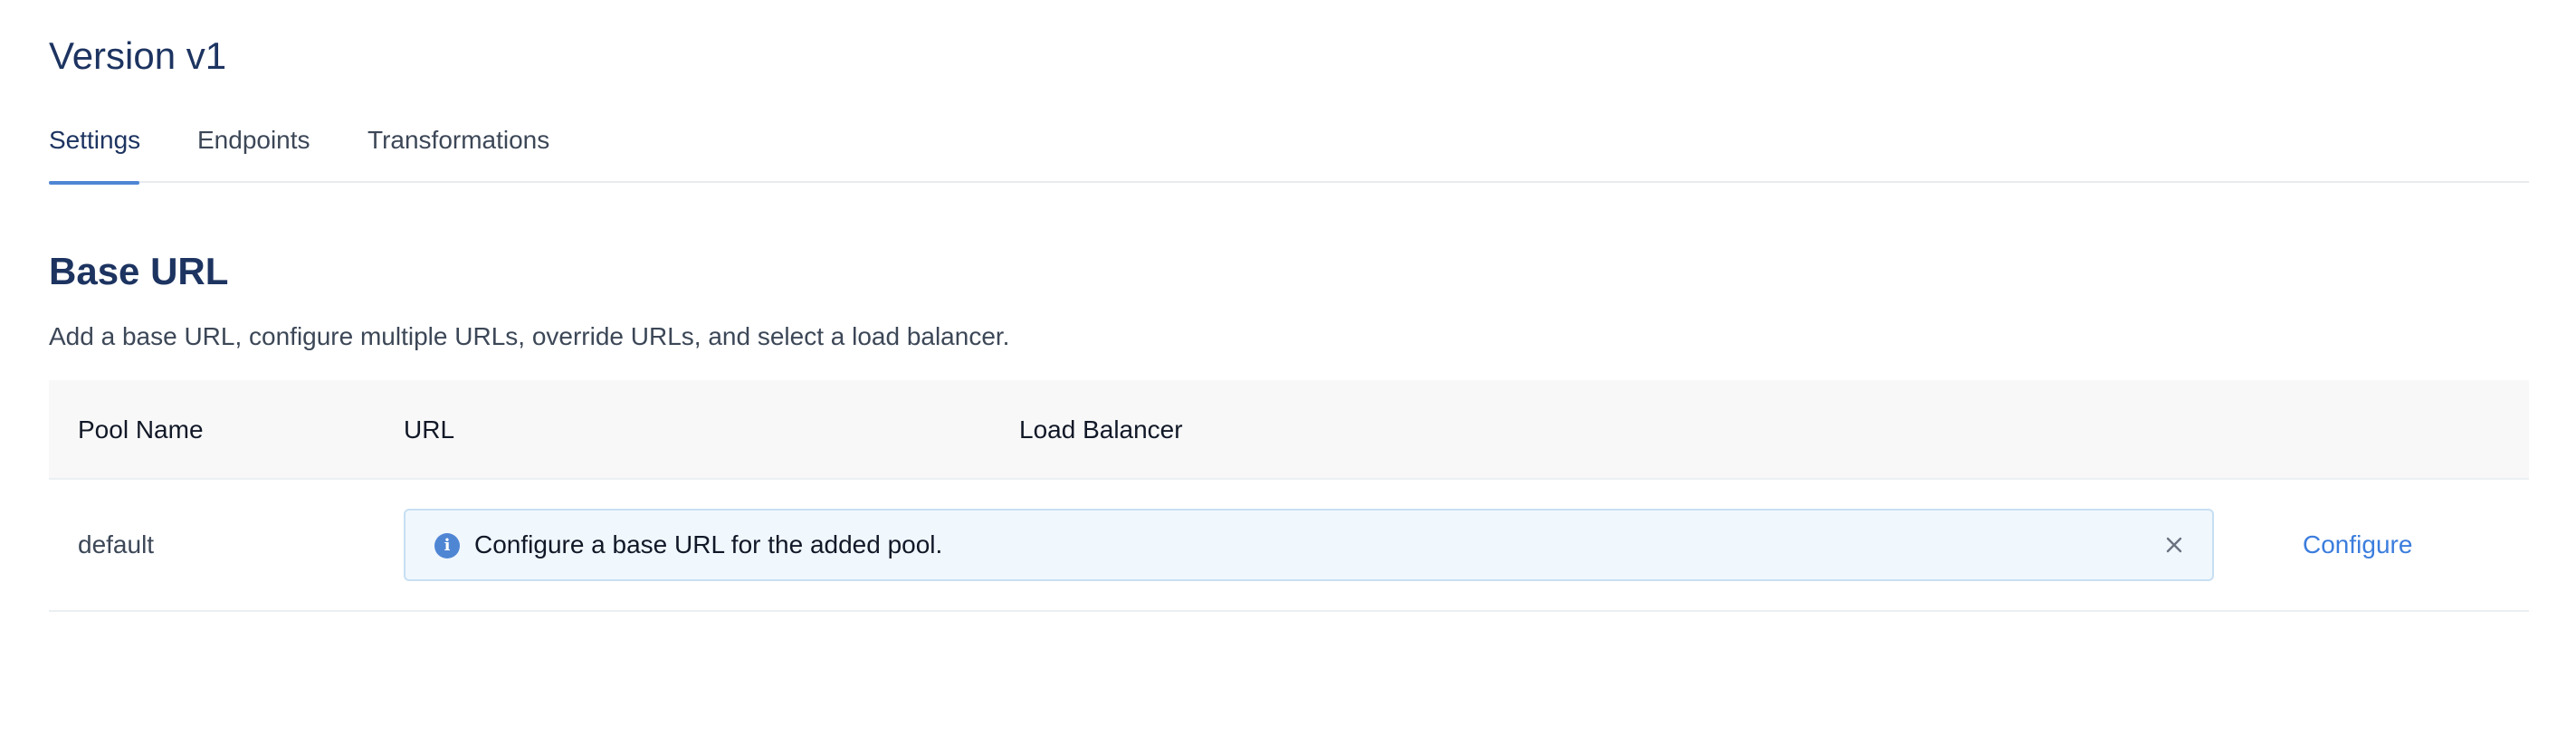  I want to click on pool-name-cell: default, so click(117, 544).